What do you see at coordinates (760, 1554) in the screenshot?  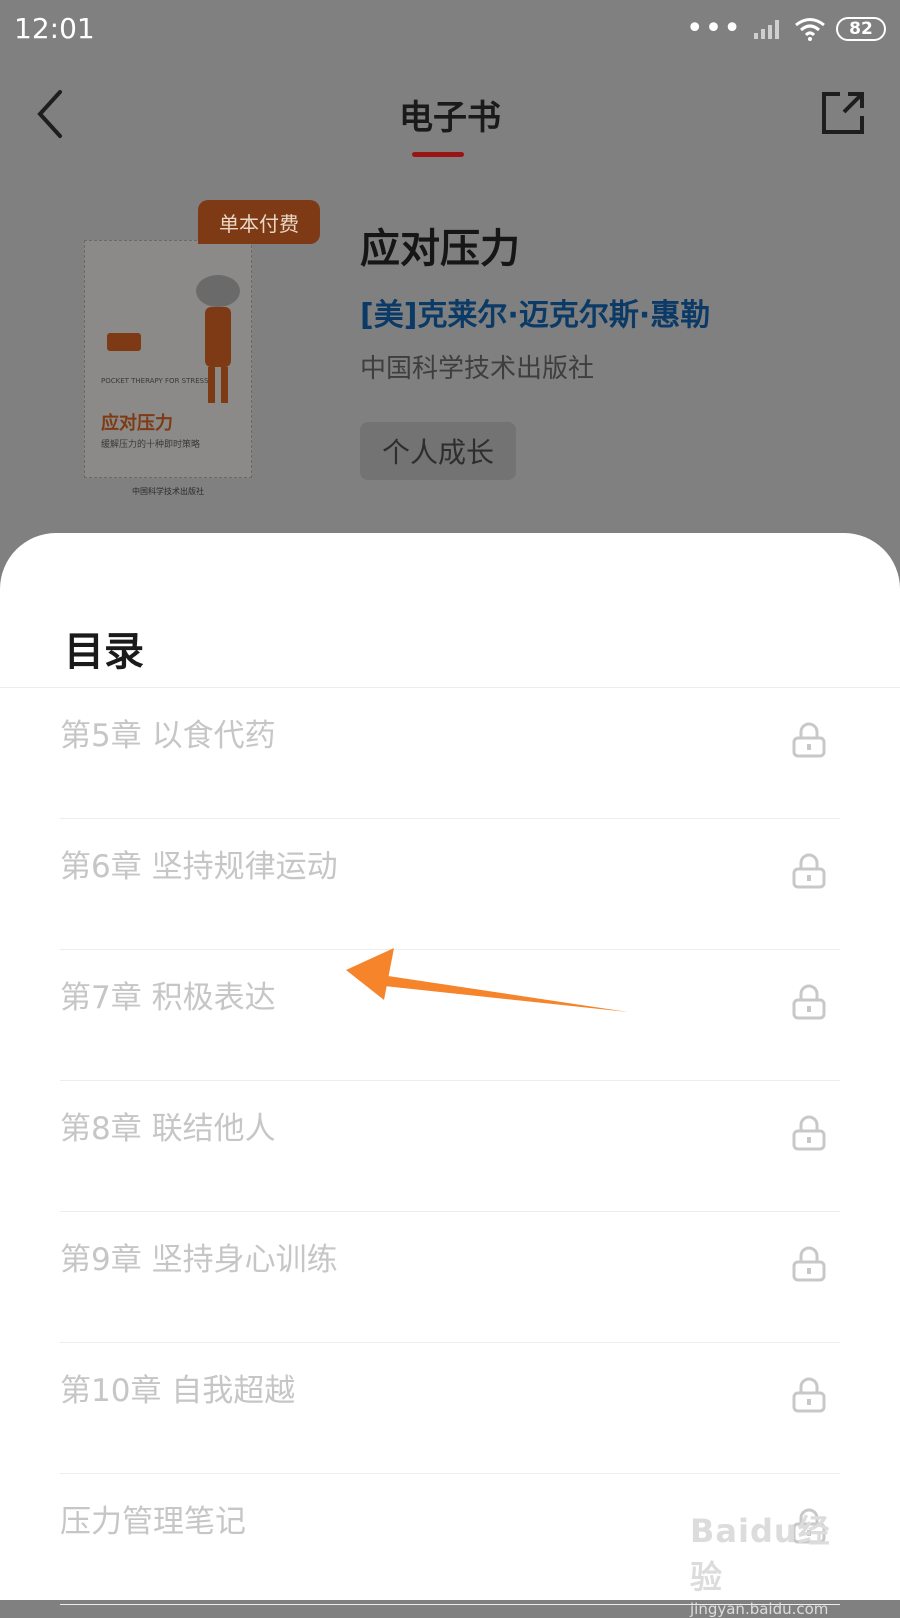 I see `watermark-main: Baidu经验` at bounding box center [760, 1554].